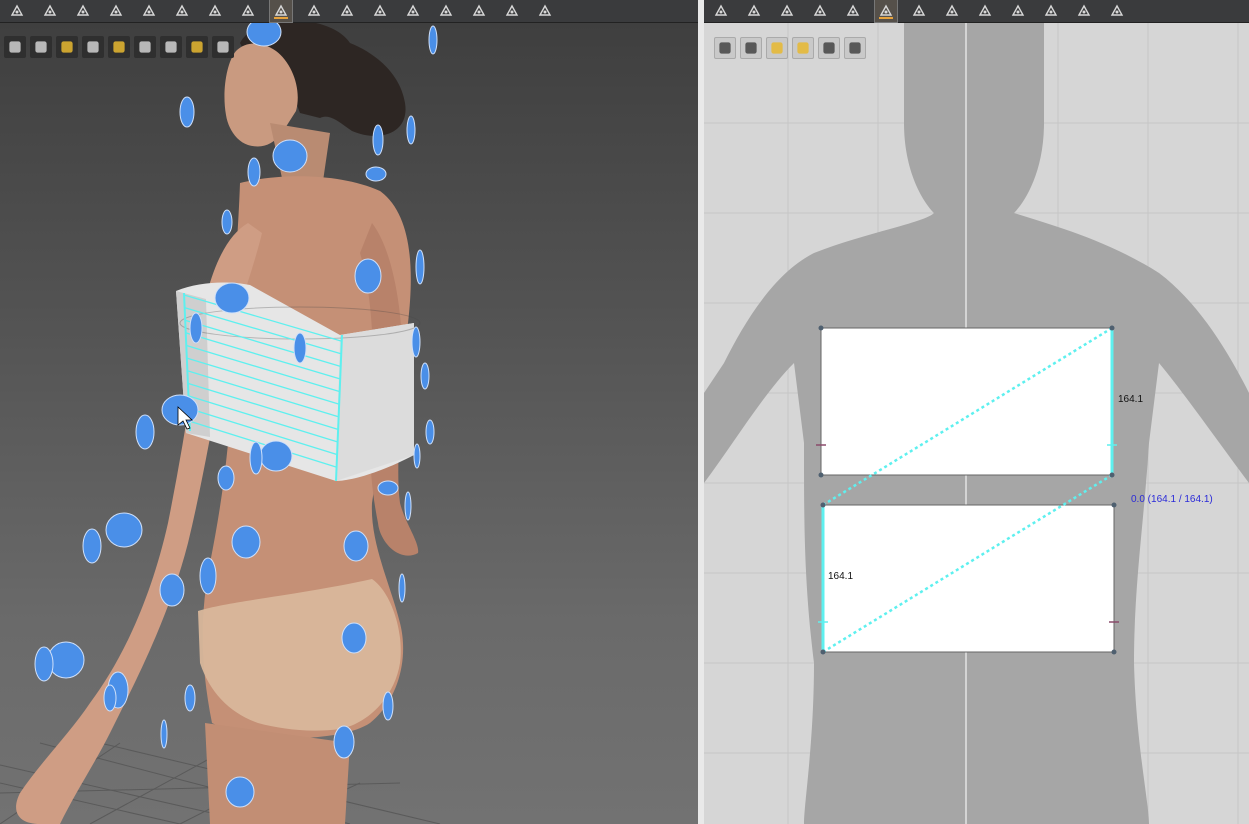 This screenshot has height=824, width=1249. I want to click on stitch-icon, so click(1051, 11).